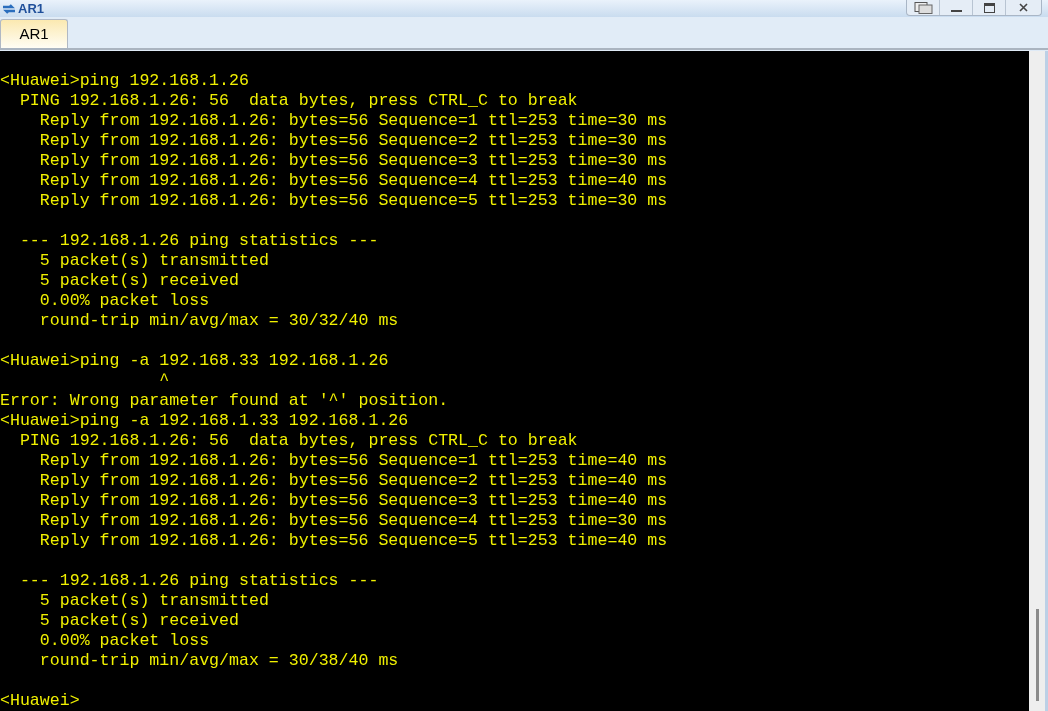  Describe the element at coordinates (204, 421) in the screenshot. I see `terminal-line: <Huawei>ping -a 192.168.1.33 192.168.1.26` at that location.